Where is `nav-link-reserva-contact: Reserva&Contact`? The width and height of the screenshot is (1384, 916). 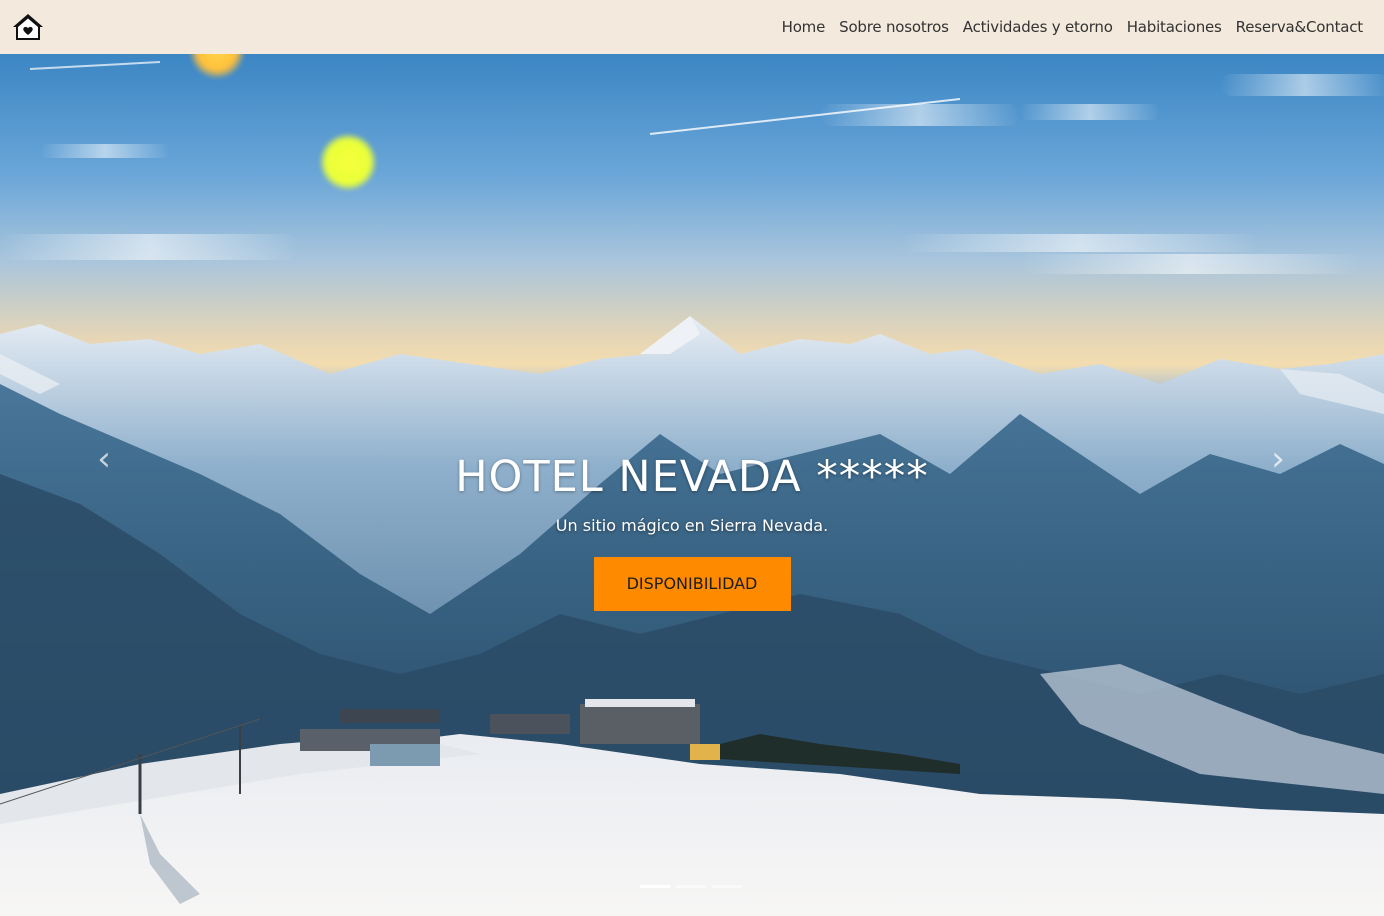 nav-link-reserva-contact: Reserva&Contact is located at coordinates (1299, 27).